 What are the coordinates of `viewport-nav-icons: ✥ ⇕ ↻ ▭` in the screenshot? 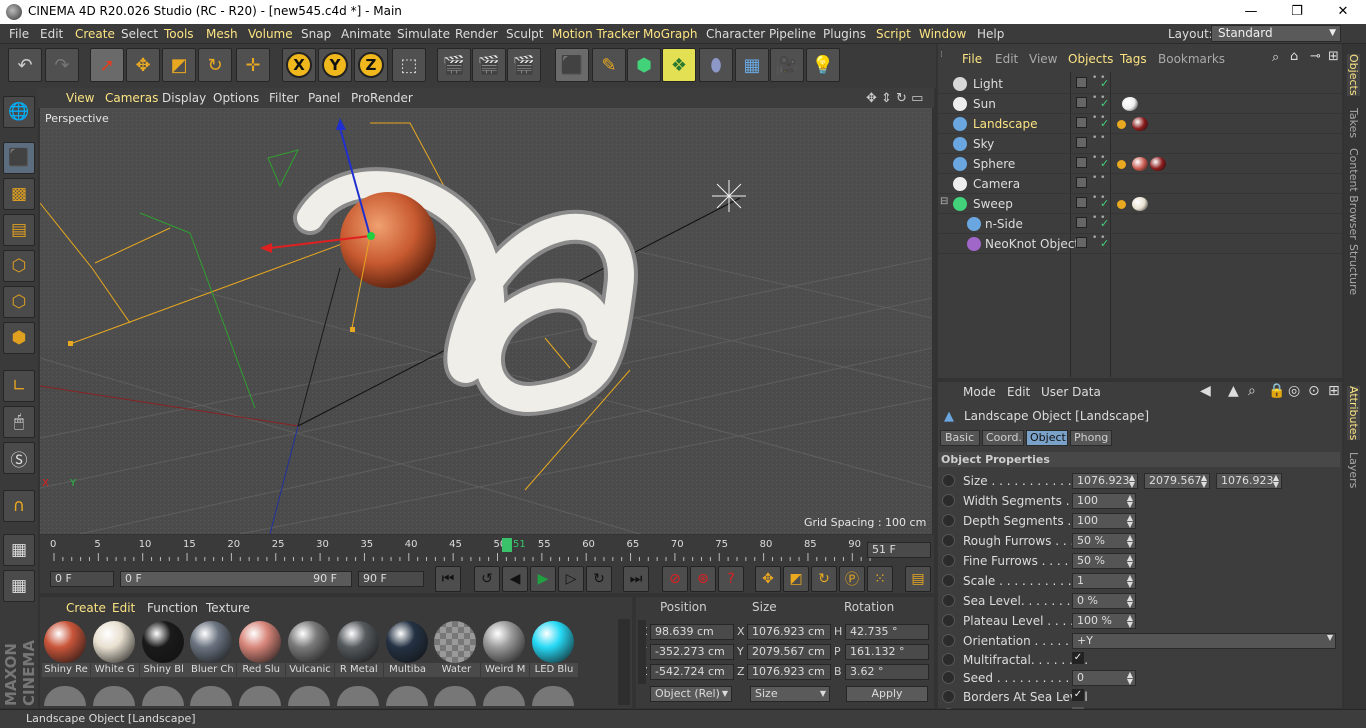 It's located at (894, 98).